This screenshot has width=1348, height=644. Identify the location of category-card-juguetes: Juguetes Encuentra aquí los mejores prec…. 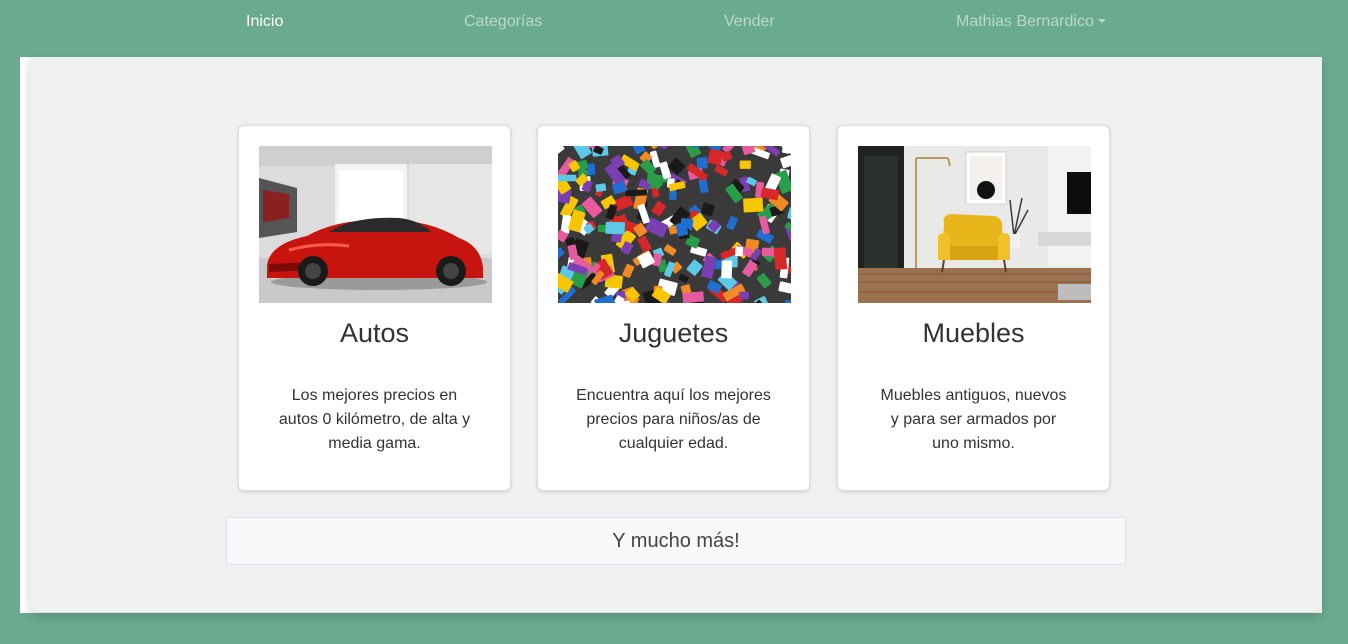
(673, 308).